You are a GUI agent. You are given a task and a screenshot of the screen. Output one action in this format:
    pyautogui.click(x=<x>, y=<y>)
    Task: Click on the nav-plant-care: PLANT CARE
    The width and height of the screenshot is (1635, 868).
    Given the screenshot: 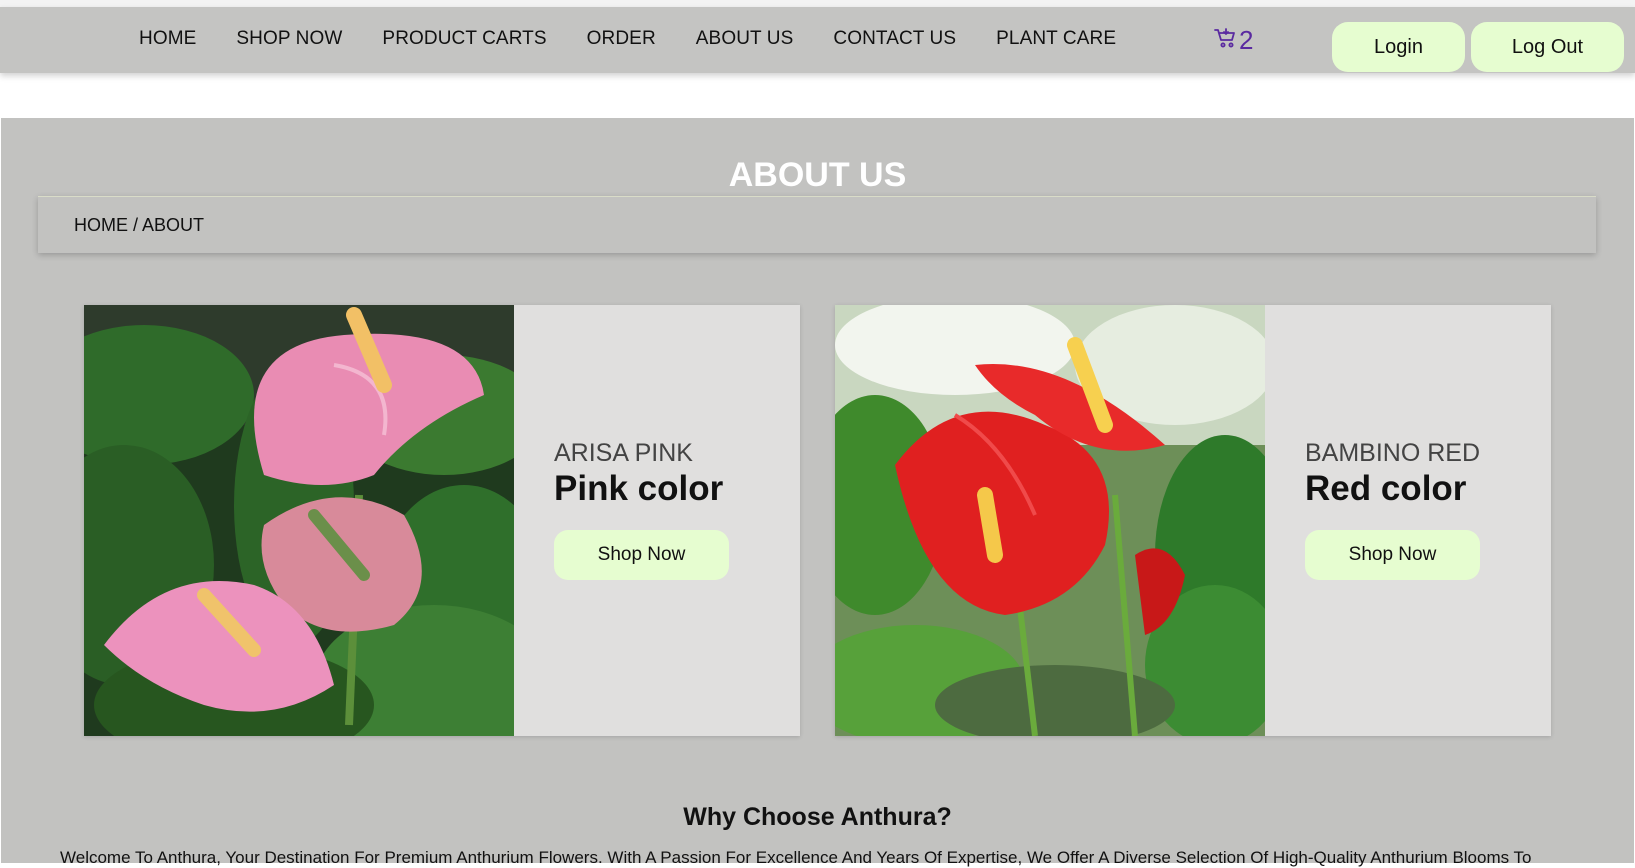 What is the action you would take?
    pyautogui.click(x=1056, y=39)
    